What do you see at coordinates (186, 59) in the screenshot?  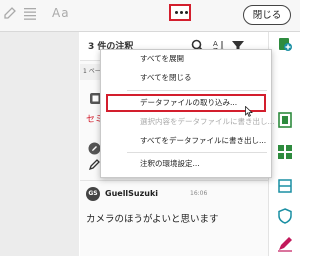 I see `menu-item-expand-all: すべてを展開` at bounding box center [186, 59].